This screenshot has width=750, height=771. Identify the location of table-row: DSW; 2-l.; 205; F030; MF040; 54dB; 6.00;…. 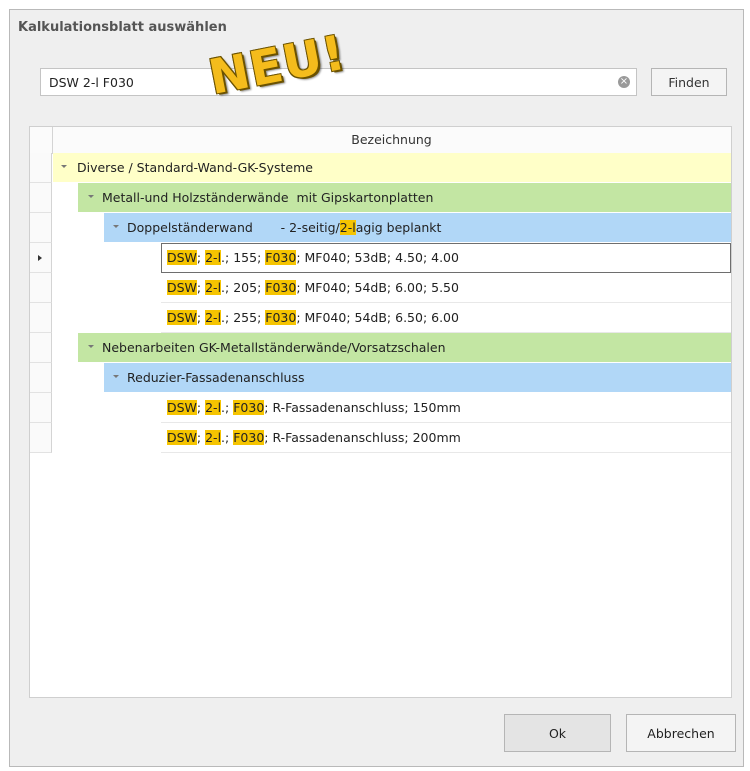
(380, 288).